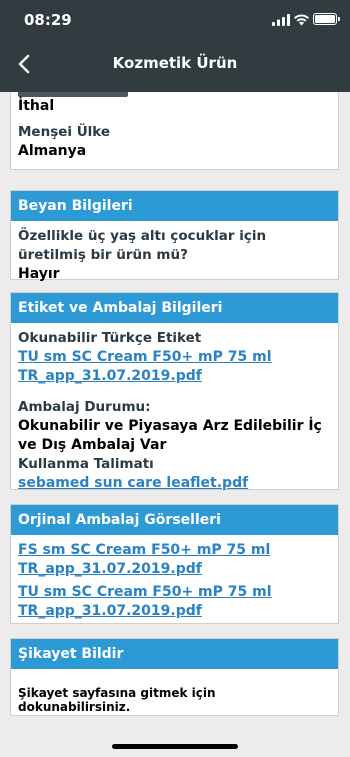 This screenshot has height=757, width=350. I want to click on package-status-title: Ambalaj Durumu:, so click(84, 407).